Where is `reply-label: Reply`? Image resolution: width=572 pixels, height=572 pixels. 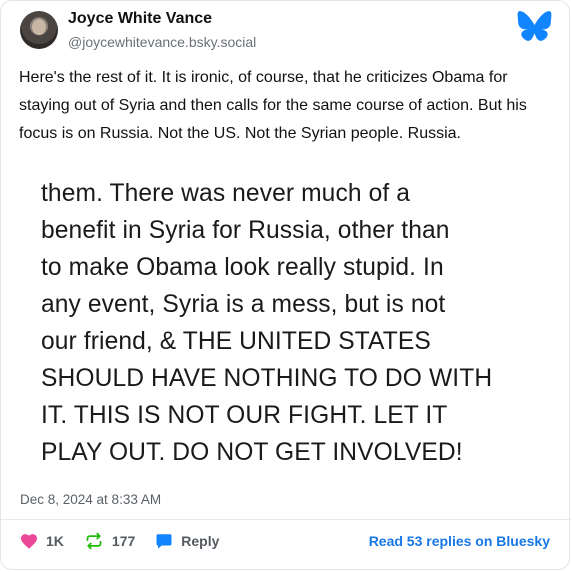
reply-label: Reply is located at coordinates (200, 541).